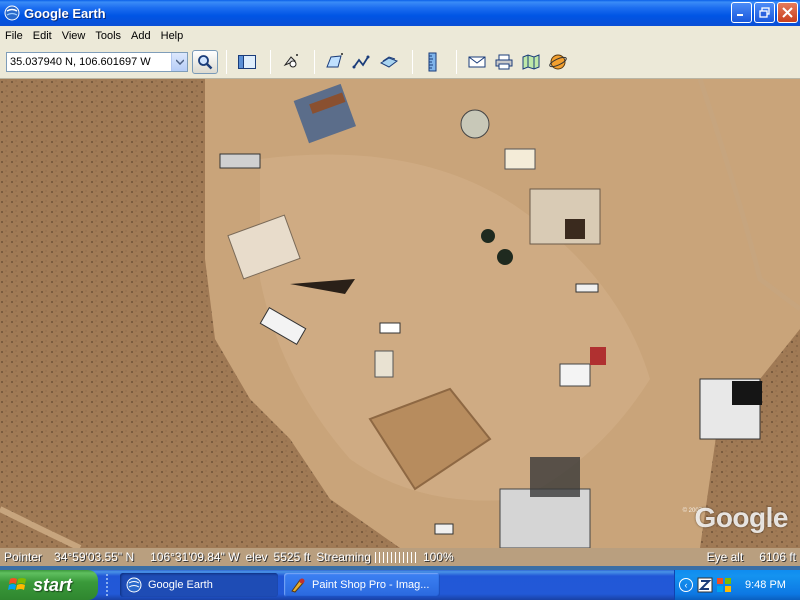 The image size is (800, 600). What do you see at coordinates (686, 585) in the screenshot?
I see `show-hidden-icons-button: ‹` at bounding box center [686, 585].